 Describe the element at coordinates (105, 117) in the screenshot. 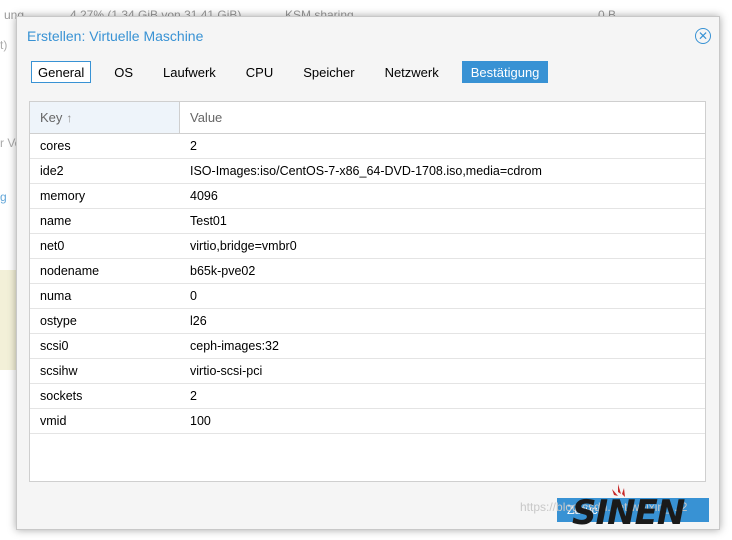

I see `column-header-key: Key ↑` at that location.